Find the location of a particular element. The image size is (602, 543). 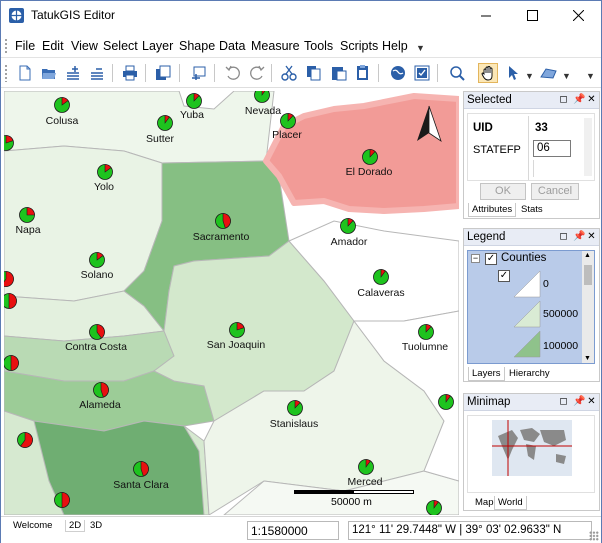

globe-icon is located at coordinates (398, 73).